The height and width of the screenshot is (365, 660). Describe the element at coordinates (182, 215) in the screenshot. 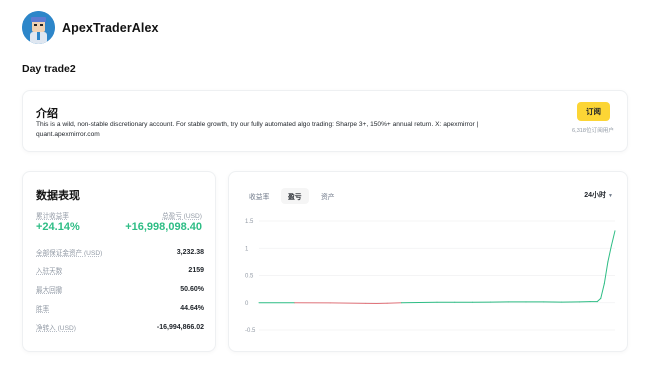

I see `total-pnl-label: 总盈亏 (USD)` at that location.